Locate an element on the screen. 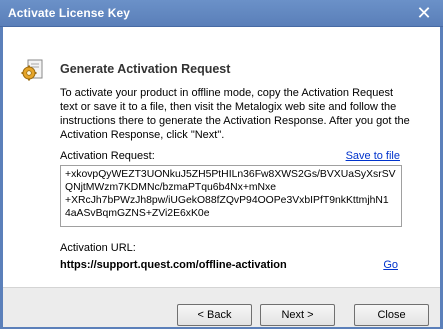 This screenshot has height=329, width=443. next-button: Next > is located at coordinates (297, 315).